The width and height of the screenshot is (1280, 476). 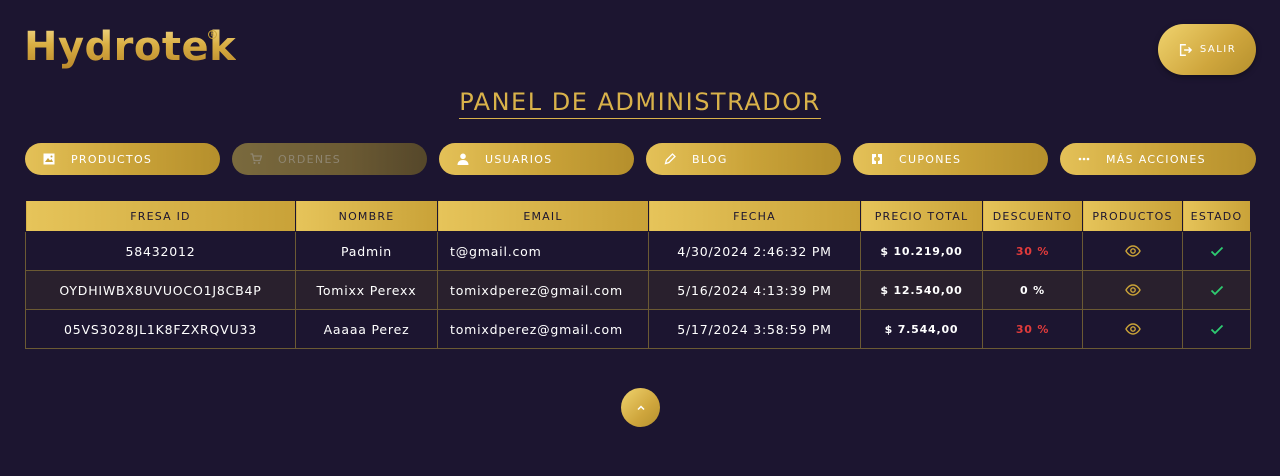 What do you see at coordinates (921, 216) in the screenshot?
I see `col-precio-total: PRECIO TOTAL` at bounding box center [921, 216].